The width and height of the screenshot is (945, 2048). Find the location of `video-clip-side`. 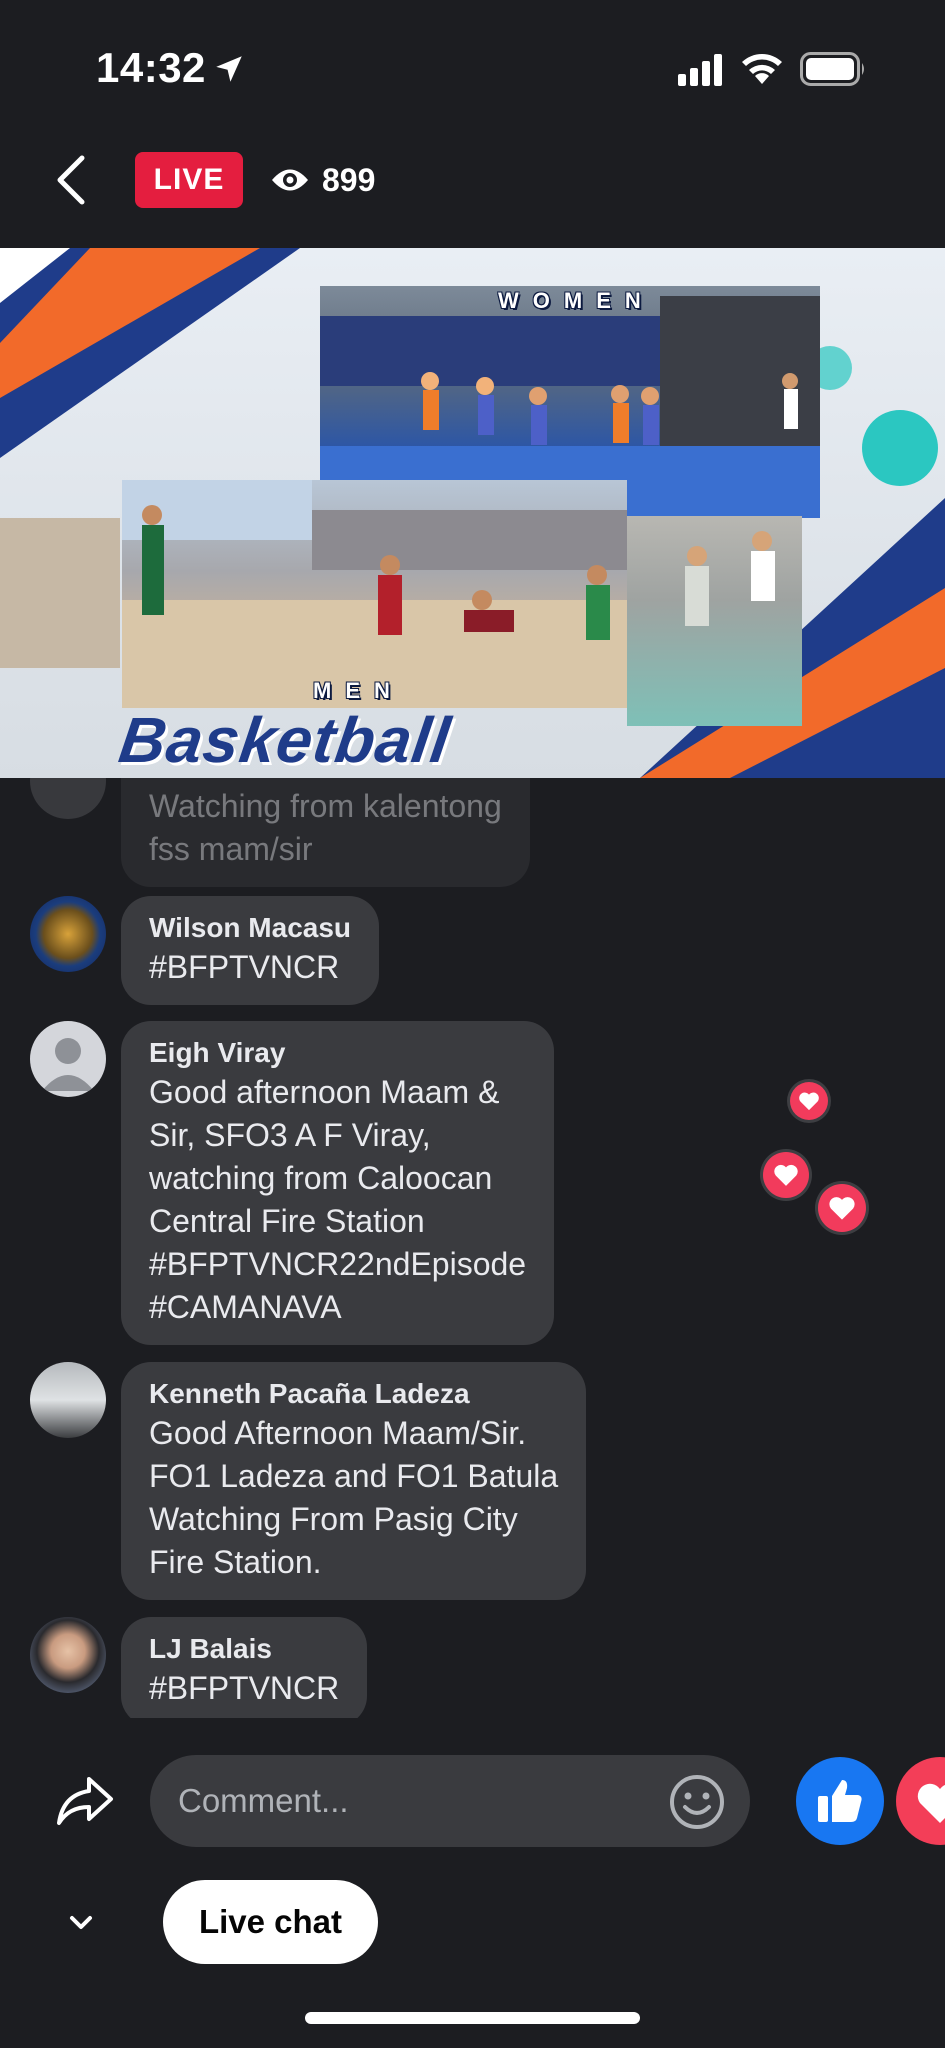

video-clip-side is located at coordinates (714, 621).